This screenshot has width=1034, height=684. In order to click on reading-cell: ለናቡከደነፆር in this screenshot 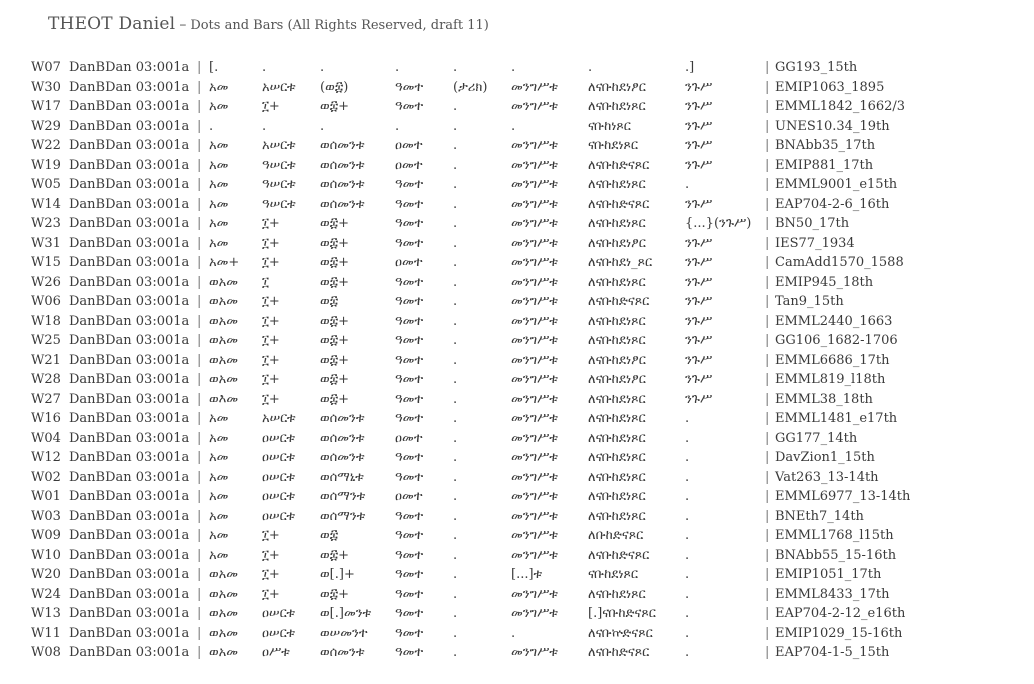, I will do `click(617, 380)`.